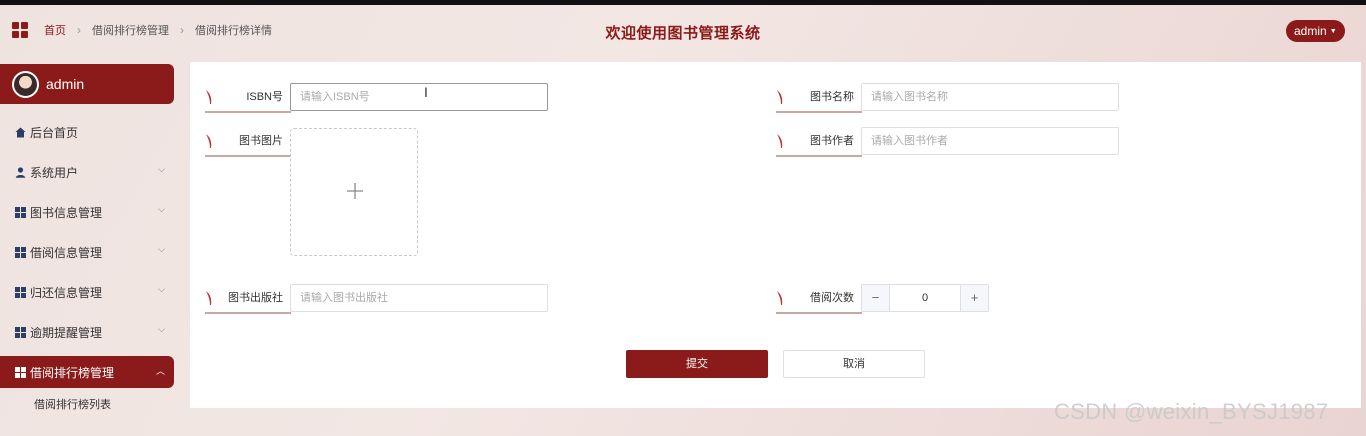 The height and width of the screenshot is (436, 1366). What do you see at coordinates (264, 97) in the screenshot?
I see `isbn-label-text: ISBN号` at bounding box center [264, 97].